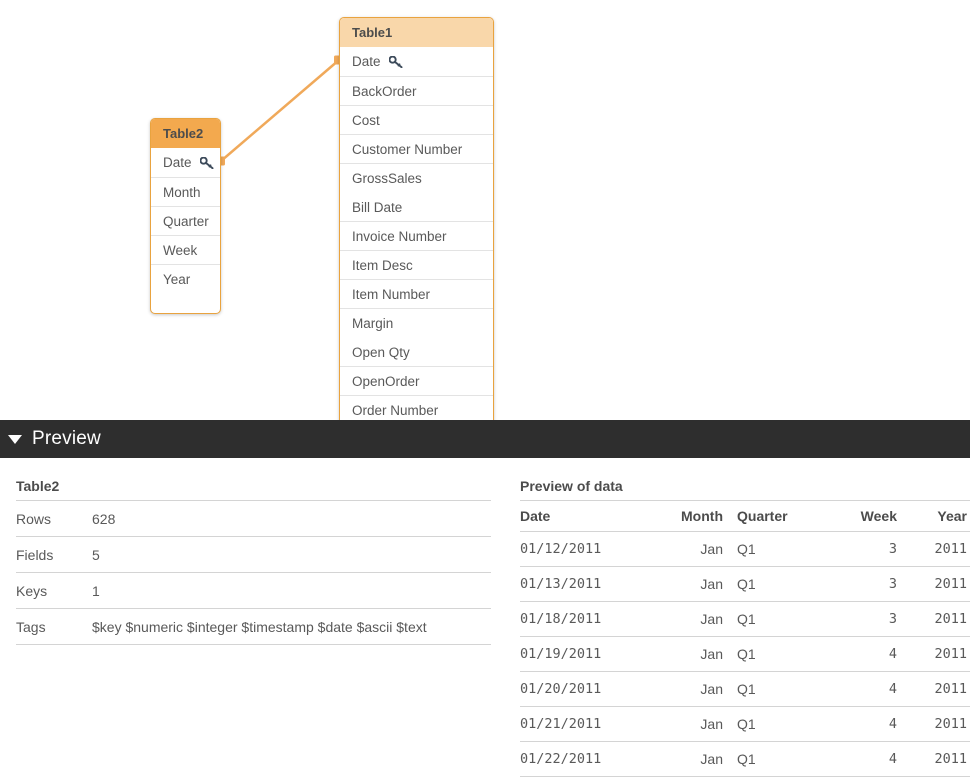 This screenshot has height=782, width=970. What do you see at coordinates (745, 584) in the screenshot?
I see `table-row: 01/13/2011 Jan Q1 3 2011` at bounding box center [745, 584].